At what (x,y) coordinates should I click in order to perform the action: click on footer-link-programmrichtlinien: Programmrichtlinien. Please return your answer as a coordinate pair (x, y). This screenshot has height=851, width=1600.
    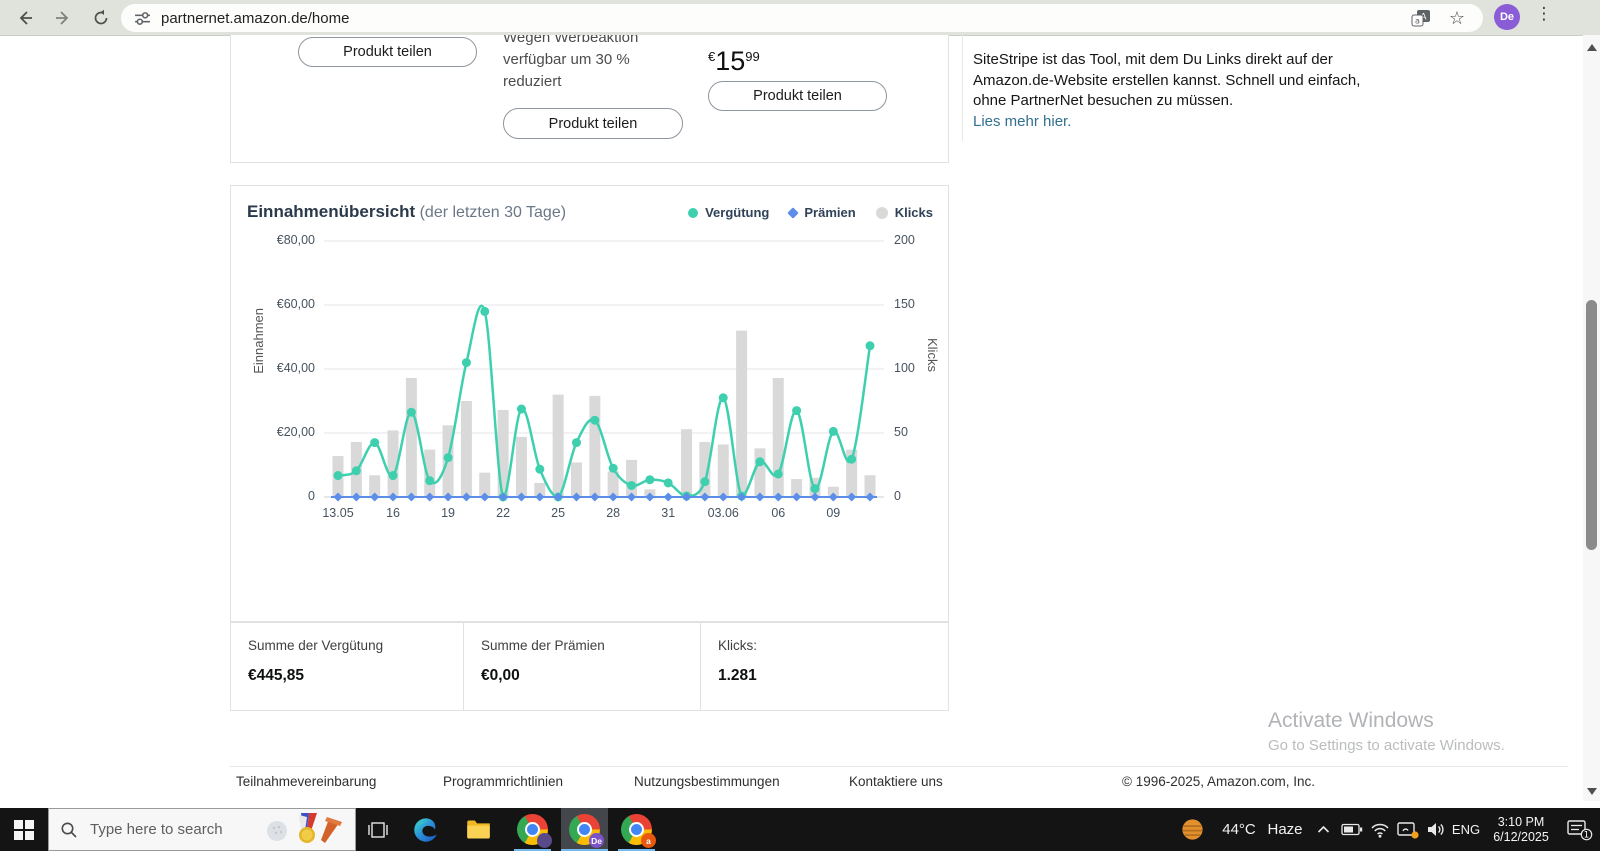
    Looking at the image, I should click on (503, 781).